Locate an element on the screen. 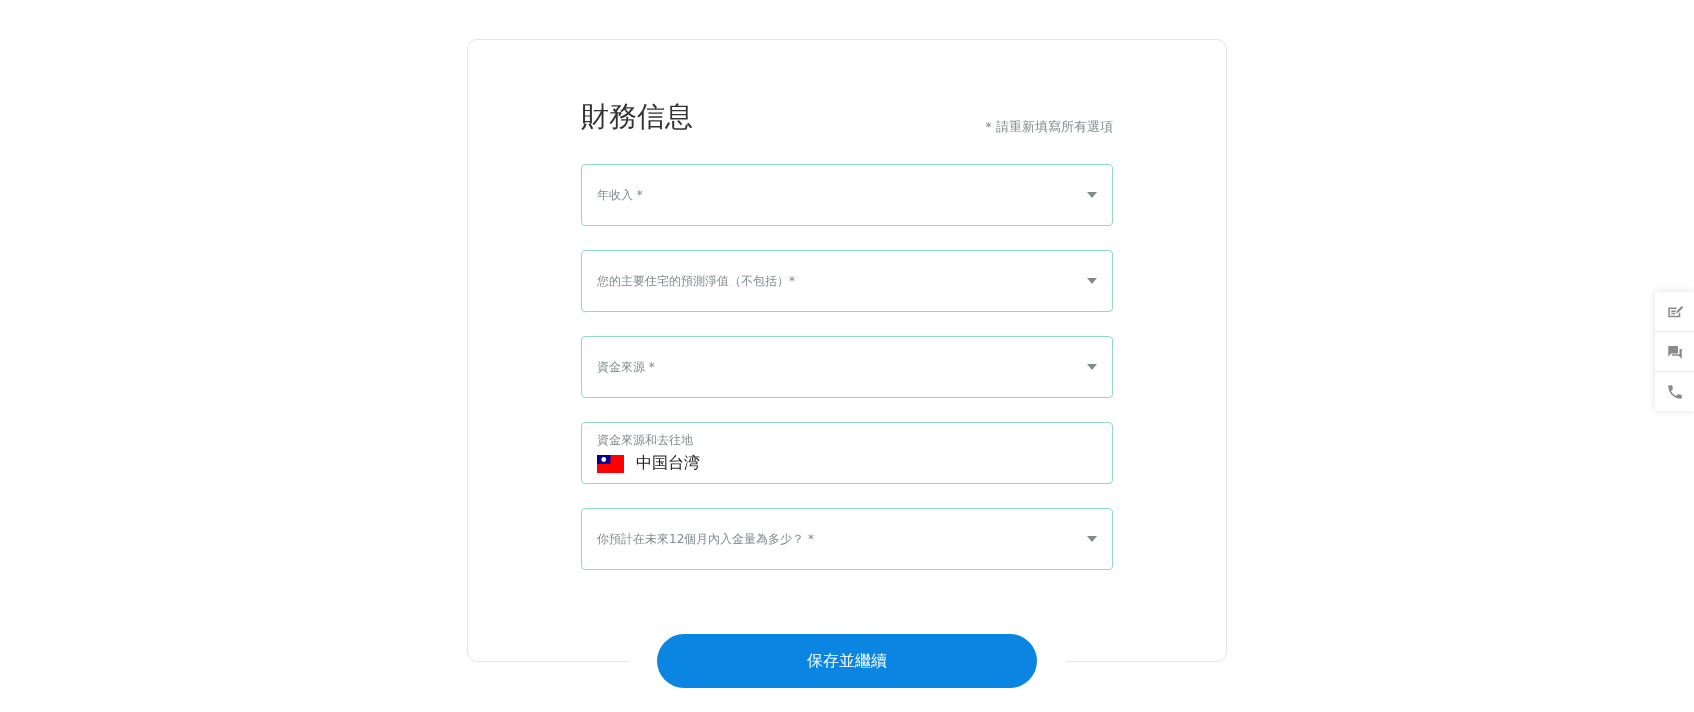 This screenshot has height=712, width=1694. field-value: 中国台湾 is located at coordinates (668, 463).